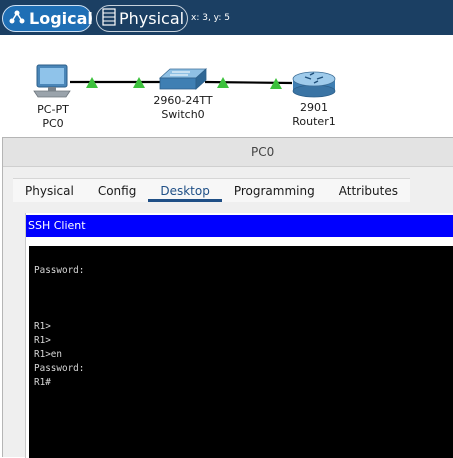 This screenshot has height=458, width=453. Describe the element at coordinates (274, 190) in the screenshot. I see `tab-programming: Programming` at that location.